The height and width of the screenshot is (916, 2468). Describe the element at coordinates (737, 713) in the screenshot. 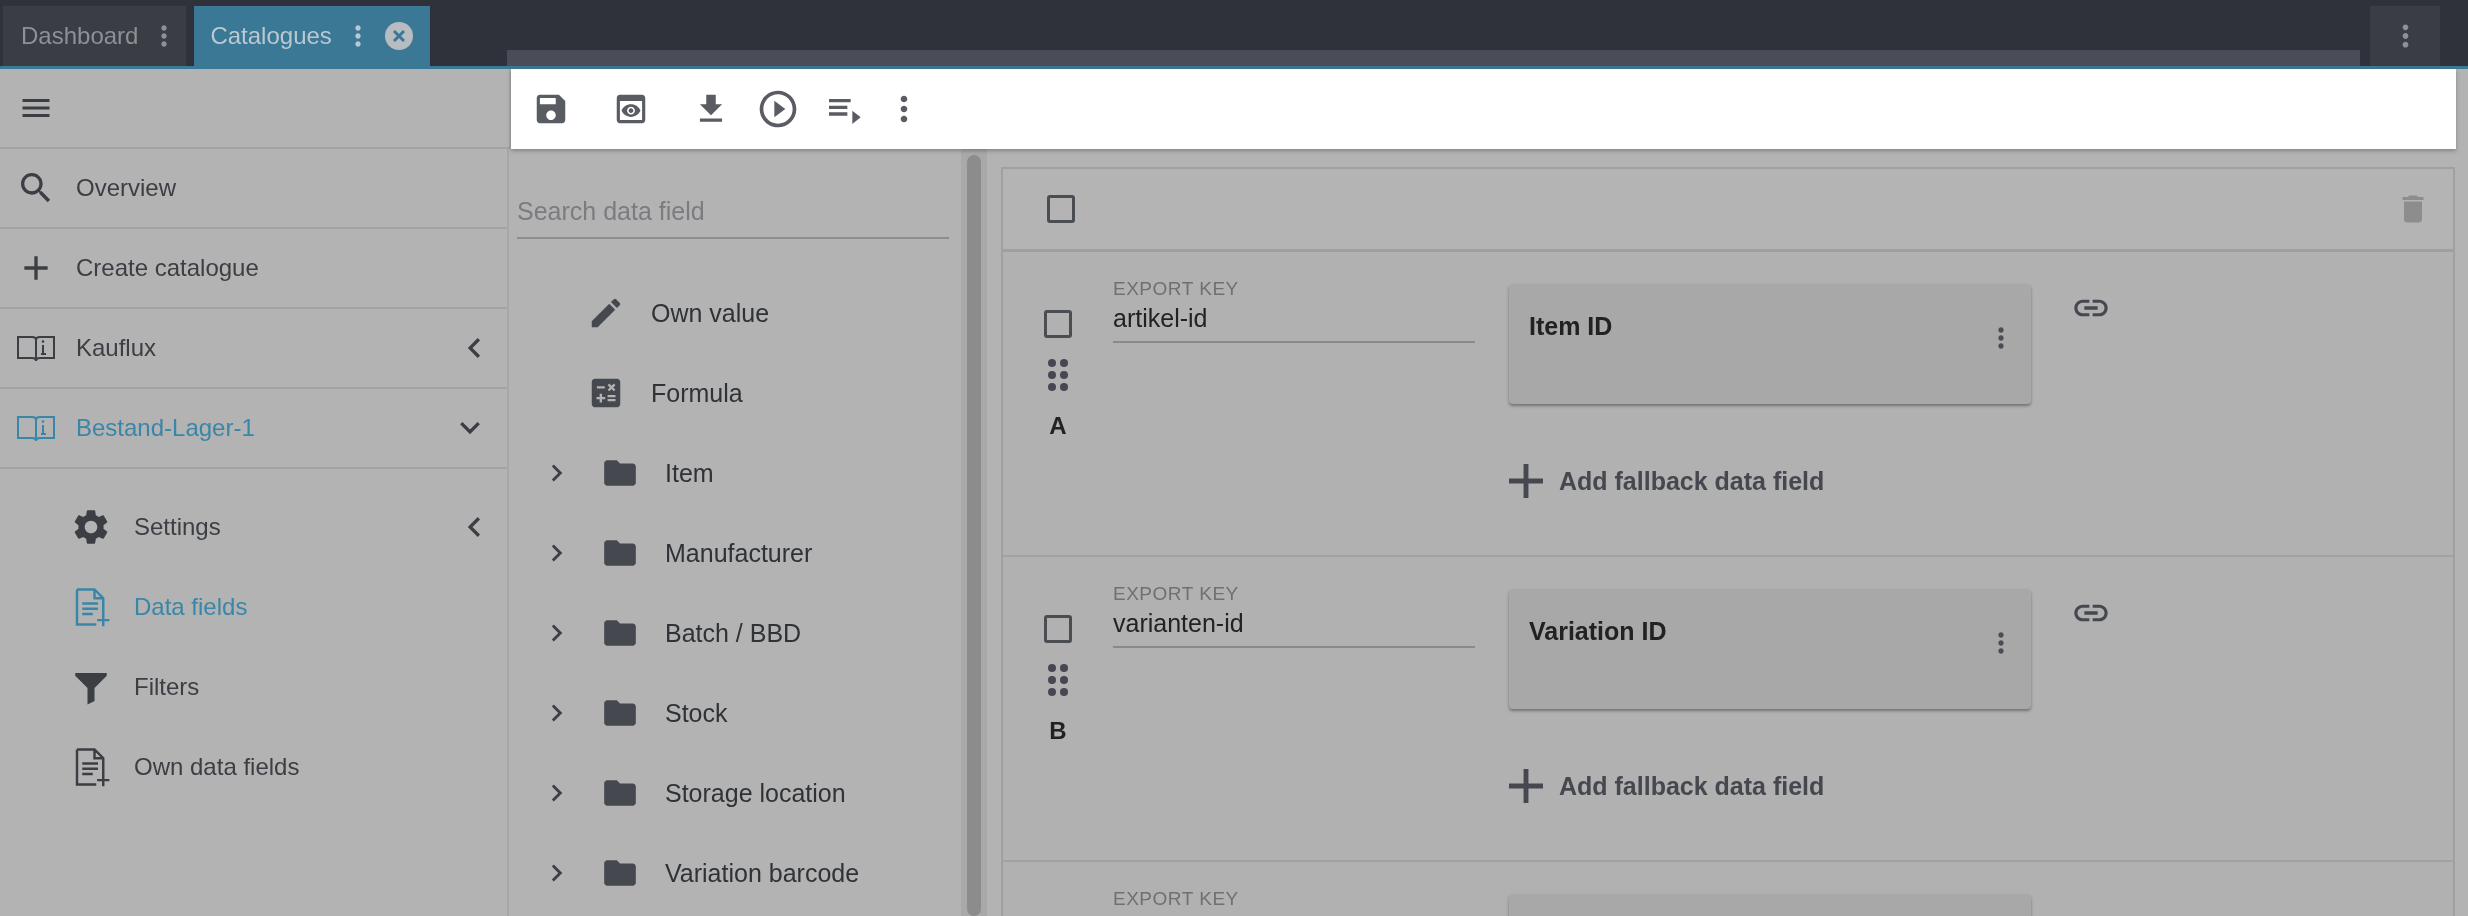

I see `data-field-item: Stock` at that location.